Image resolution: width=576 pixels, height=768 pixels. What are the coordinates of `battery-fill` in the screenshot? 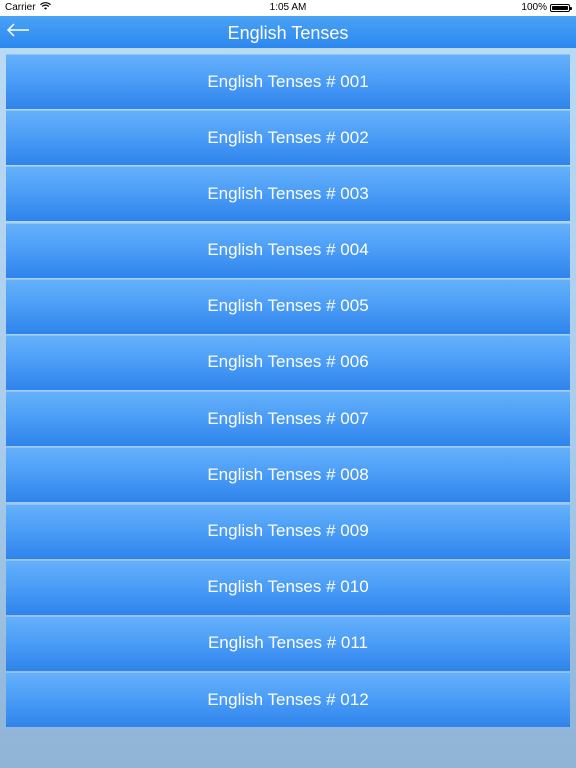 It's located at (560, 7).